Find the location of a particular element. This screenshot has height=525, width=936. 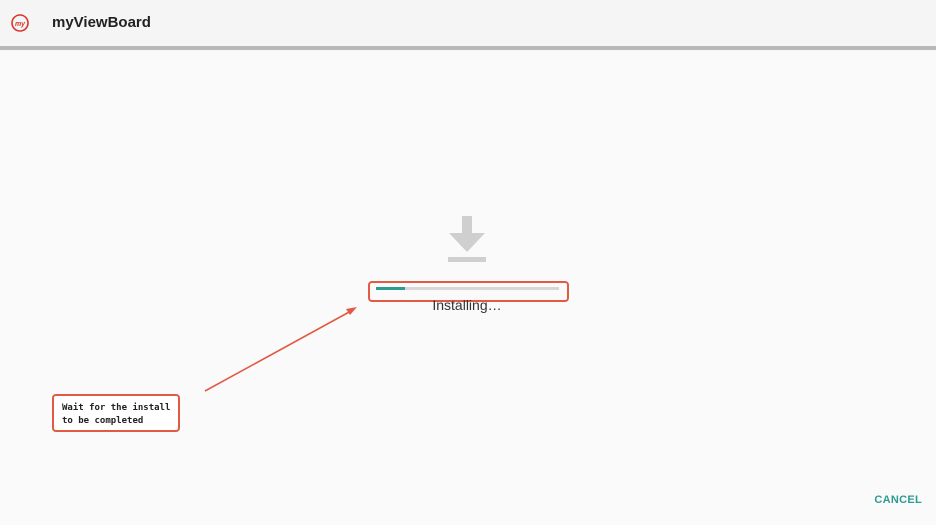

download-icon is located at coordinates (467, 239).